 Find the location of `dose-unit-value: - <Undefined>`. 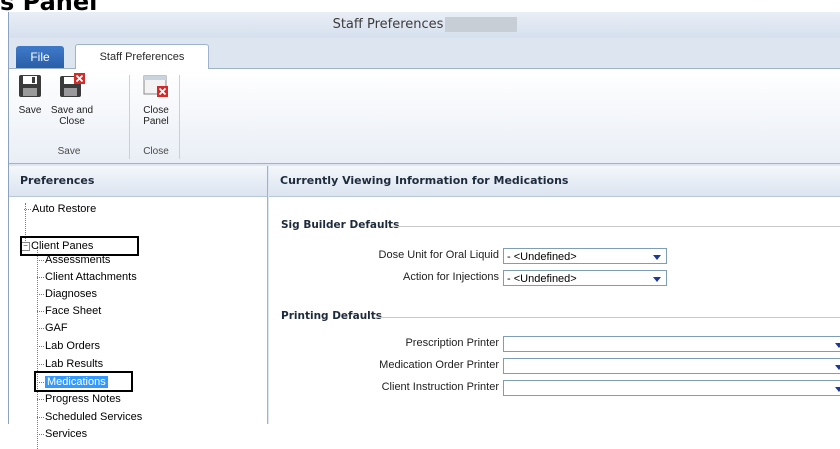

dose-unit-value: - <Undefined> is located at coordinates (542, 257).